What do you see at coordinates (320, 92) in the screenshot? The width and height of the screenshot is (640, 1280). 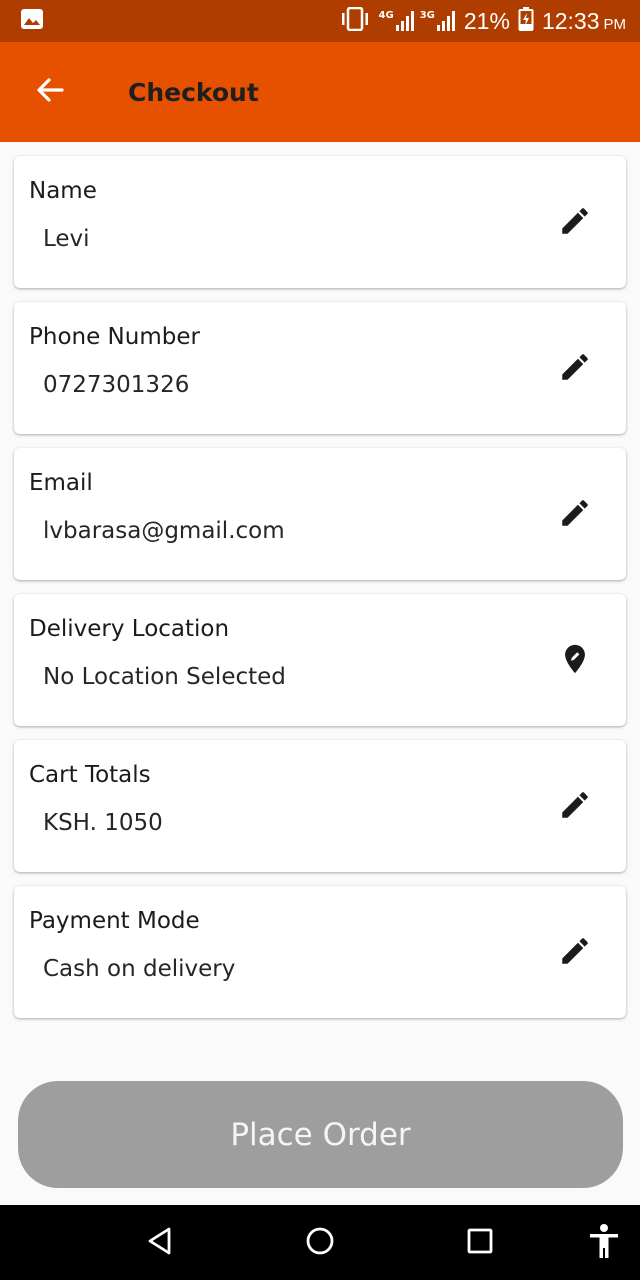 I see `app-bar: Checkout` at bounding box center [320, 92].